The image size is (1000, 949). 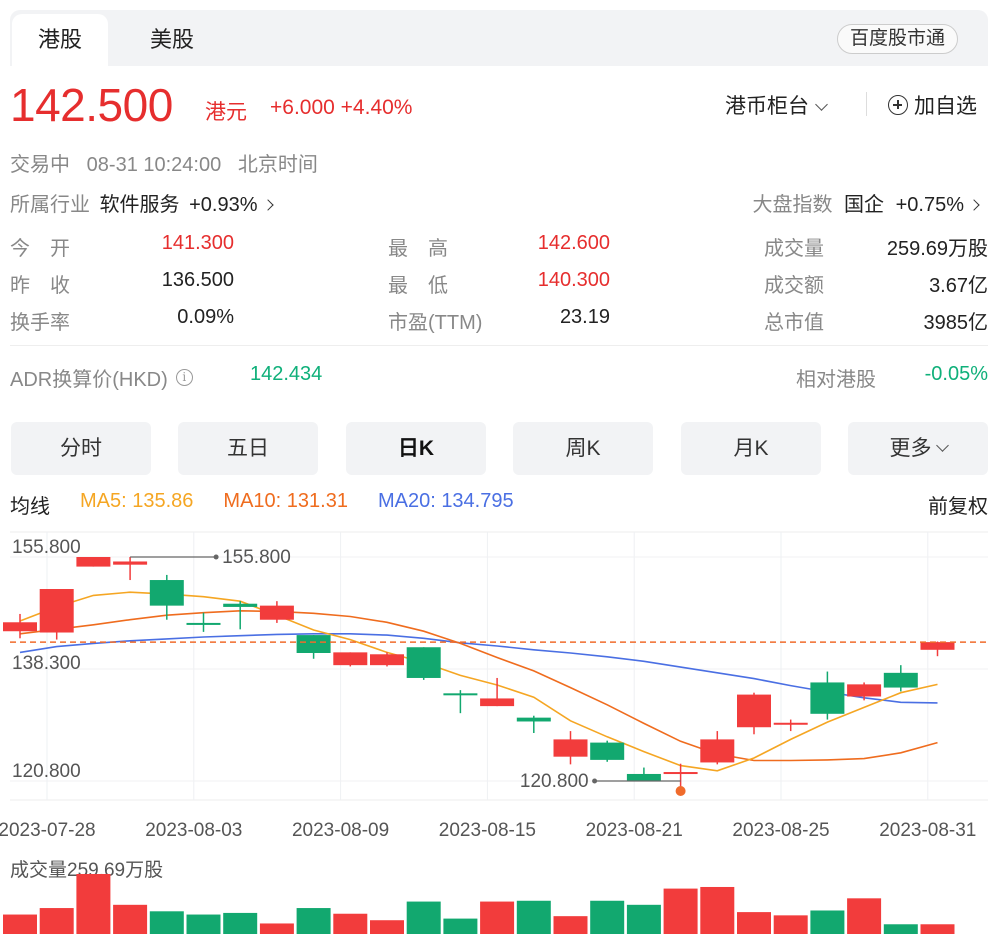 What do you see at coordinates (927, 830) in the screenshot?
I see `x-axis-tick-label: 2023-08-31` at bounding box center [927, 830].